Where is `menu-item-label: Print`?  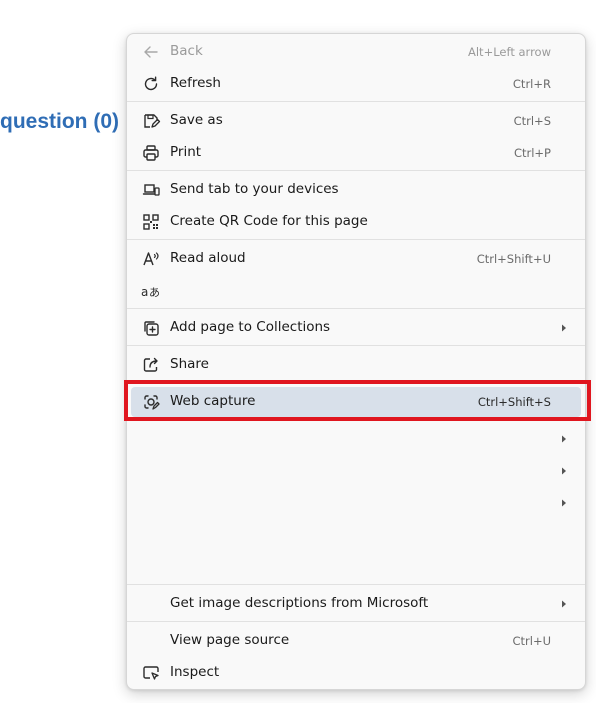 menu-item-label: Print is located at coordinates (186, 152).